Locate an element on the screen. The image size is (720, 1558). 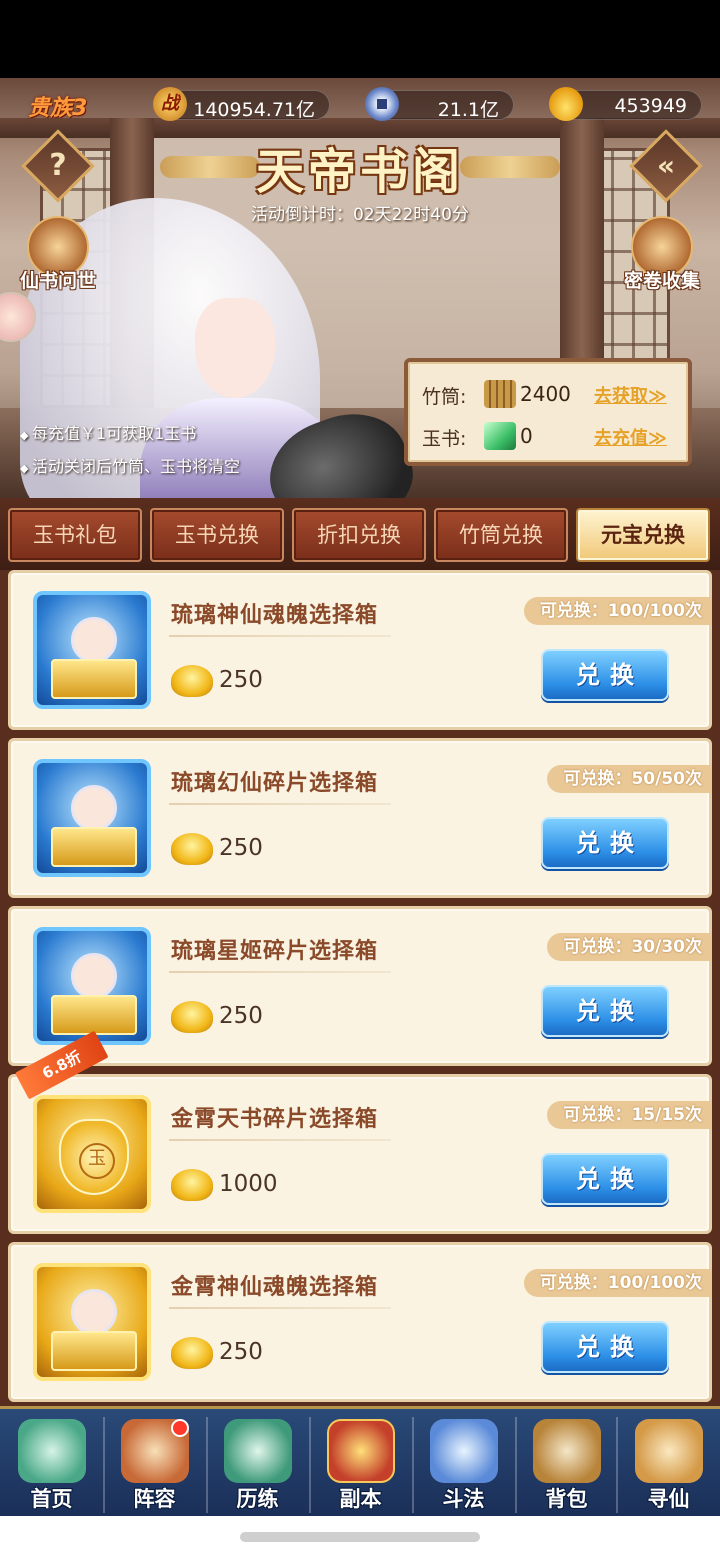
exchange-limit-badge: 可兑换：30/30次 is located at coordinates (629, 947).